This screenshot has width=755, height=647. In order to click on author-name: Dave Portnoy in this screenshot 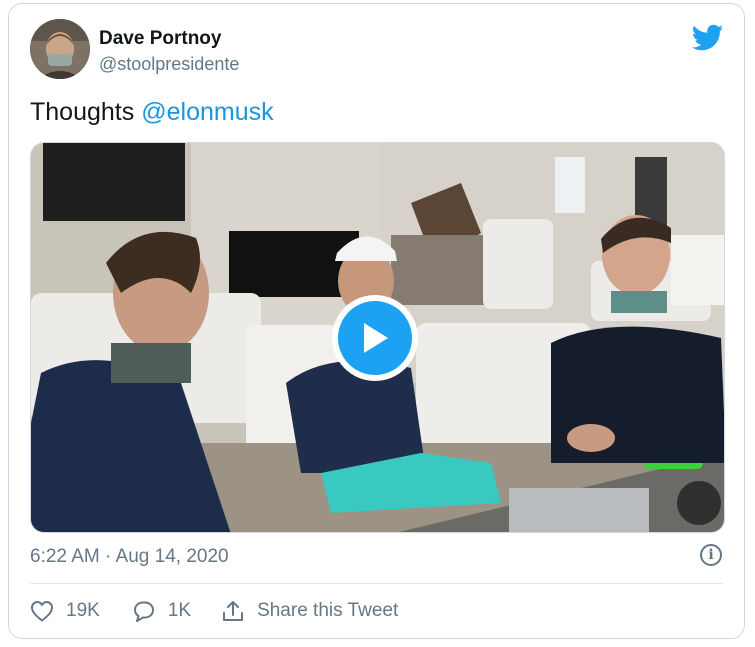, I will do `click(160, 39)`.